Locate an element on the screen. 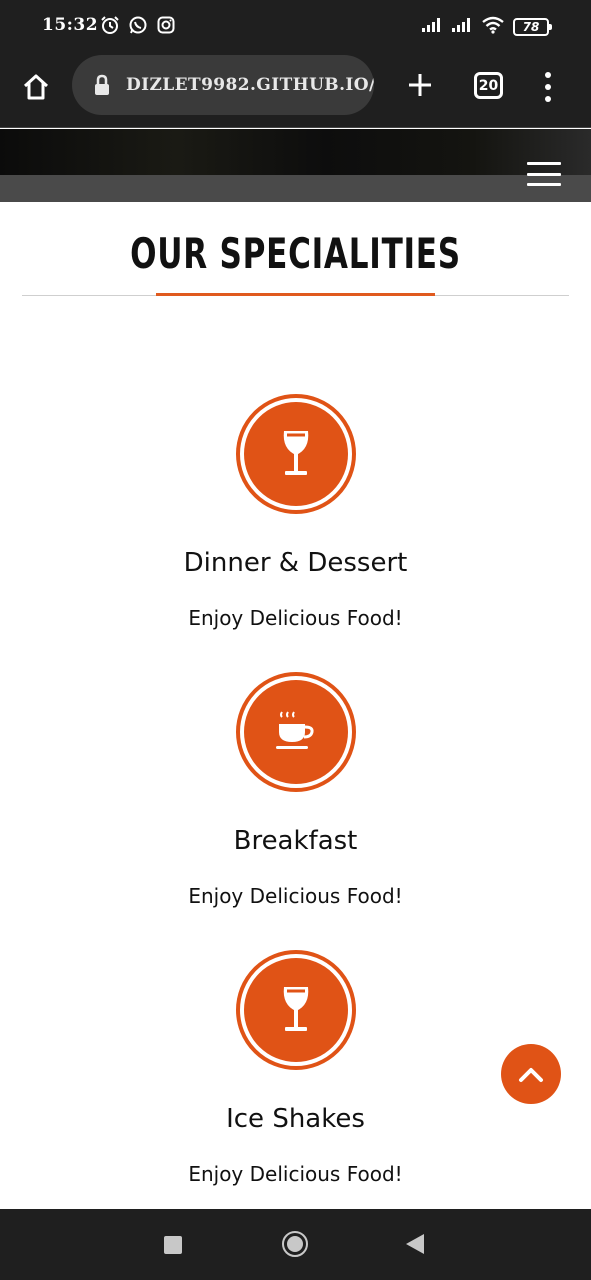  speciality-name: Breakfast is located at coordinates (295, 841).